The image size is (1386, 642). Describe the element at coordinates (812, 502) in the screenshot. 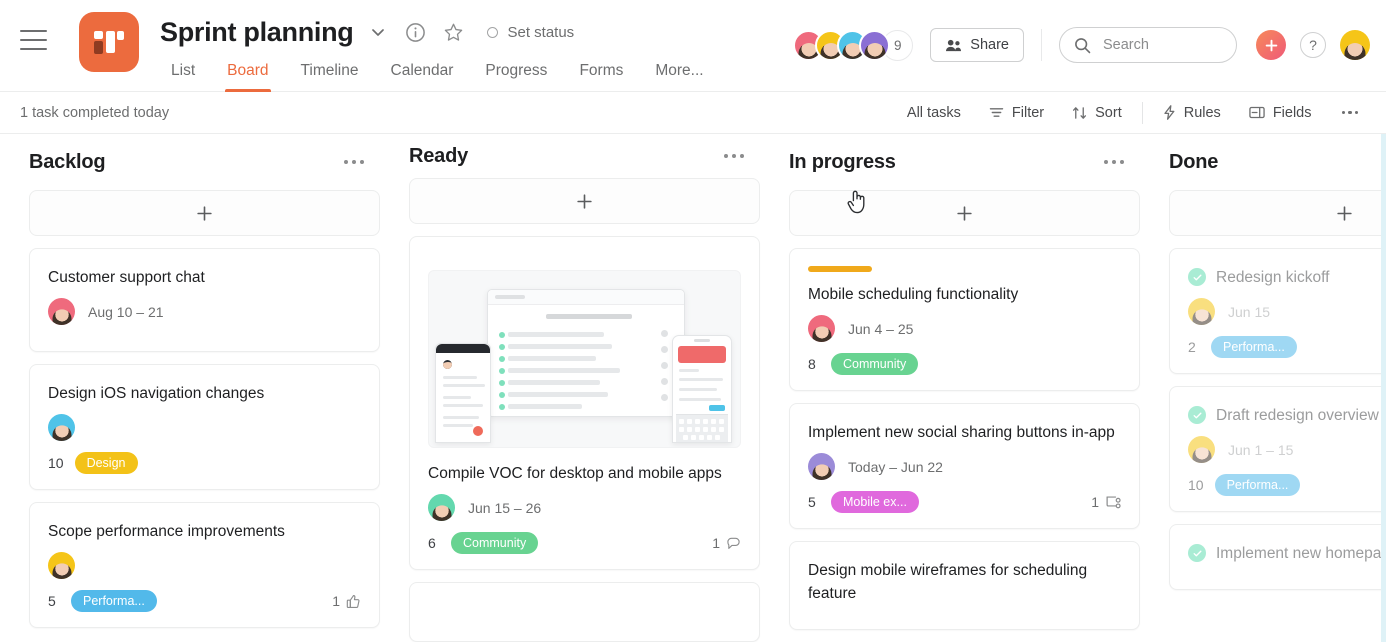

I see `task-points: 5` at that location.